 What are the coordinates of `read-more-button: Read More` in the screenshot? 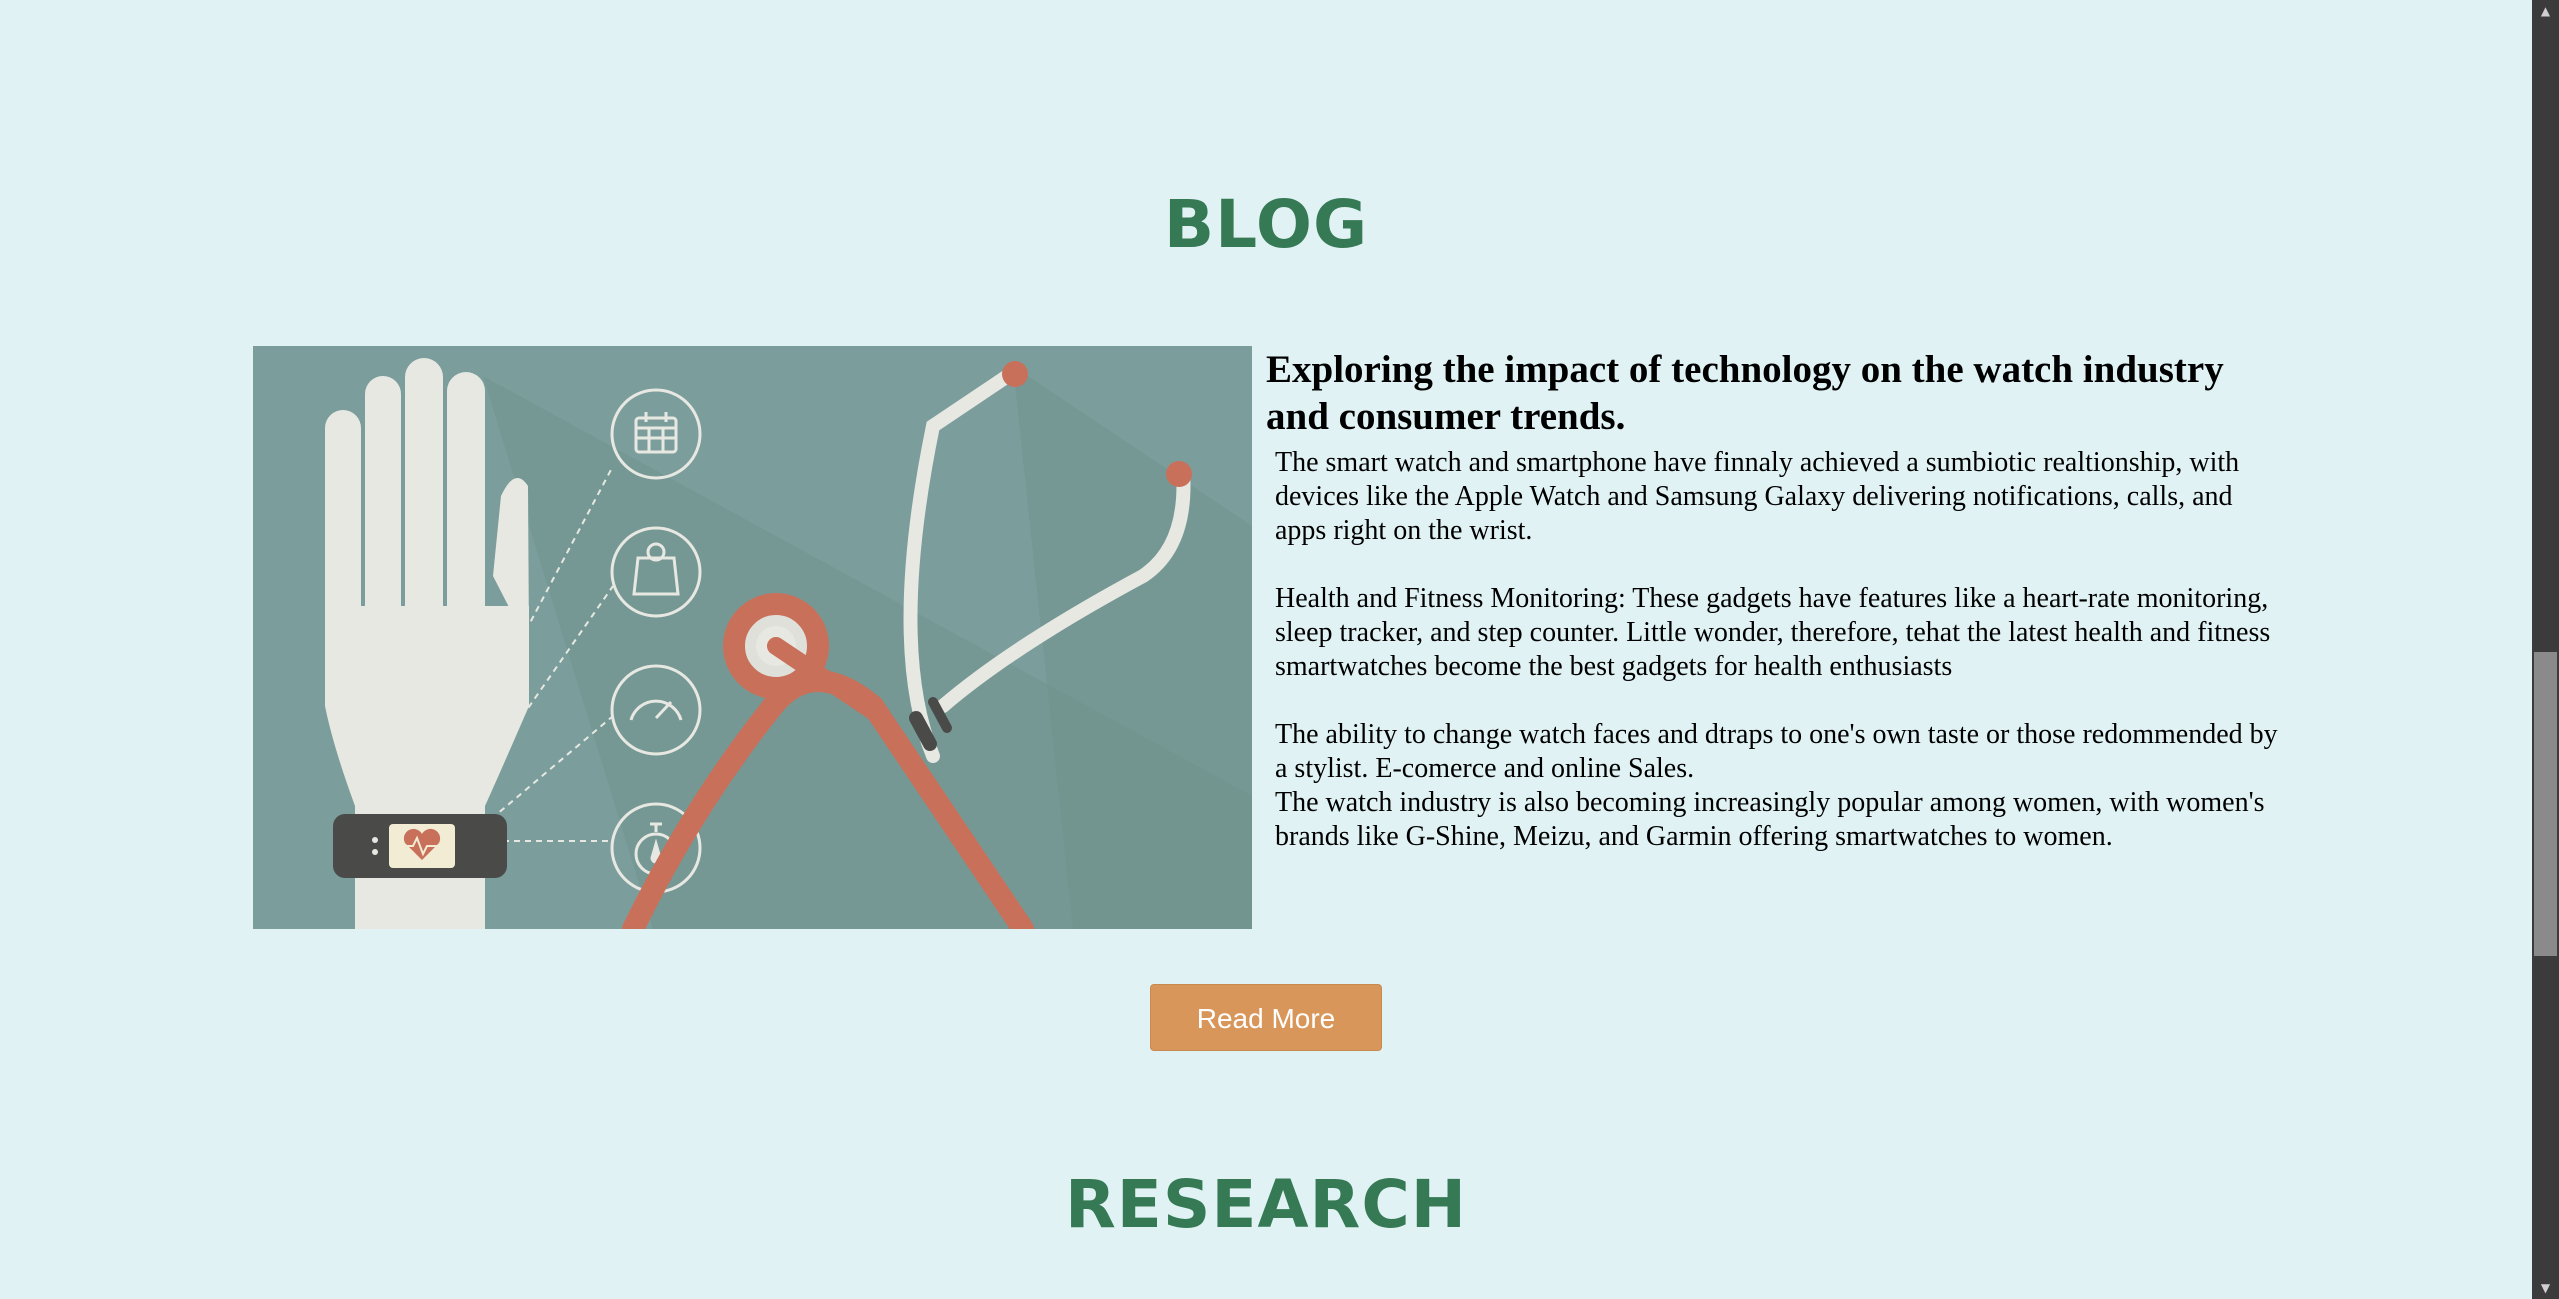 It's located at (1266, 1017).